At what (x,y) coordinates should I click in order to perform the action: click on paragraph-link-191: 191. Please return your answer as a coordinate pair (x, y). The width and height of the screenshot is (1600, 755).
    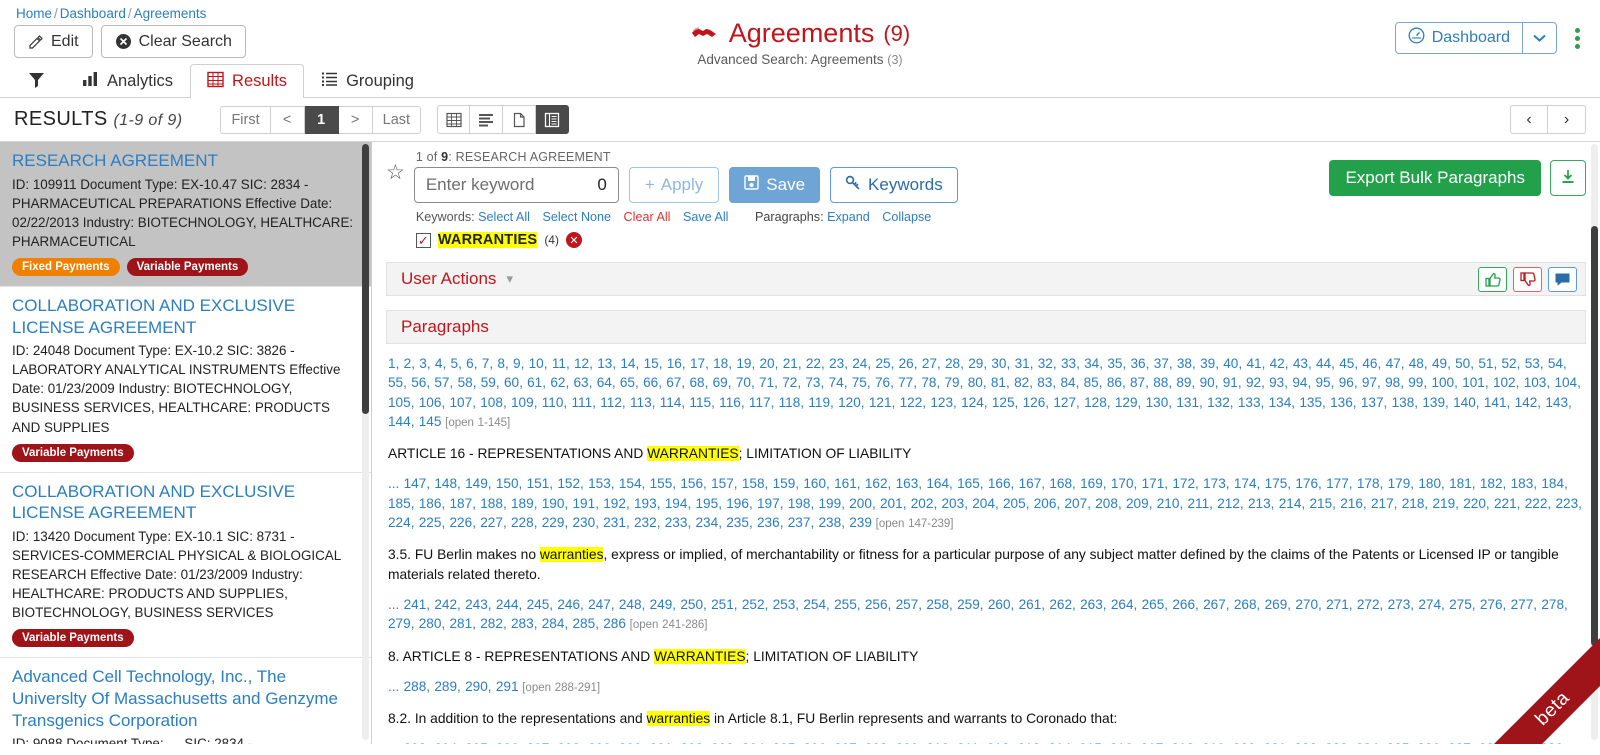
    Looking at the image, I should click on (584, 503).